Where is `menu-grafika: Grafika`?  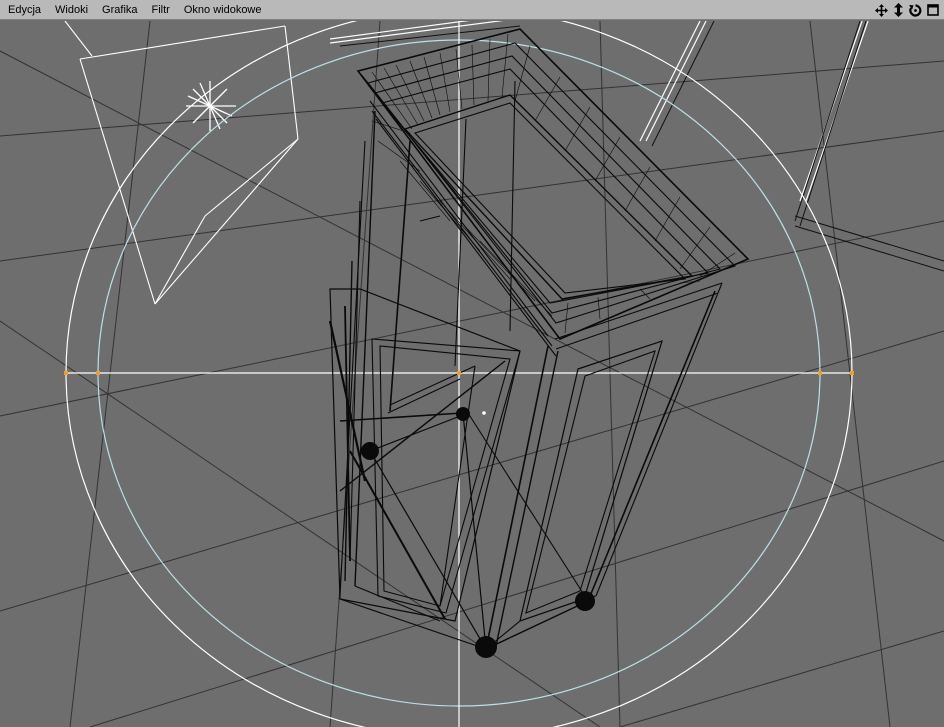 menu-grafika: Grafika is located at coordinates (119, 10).